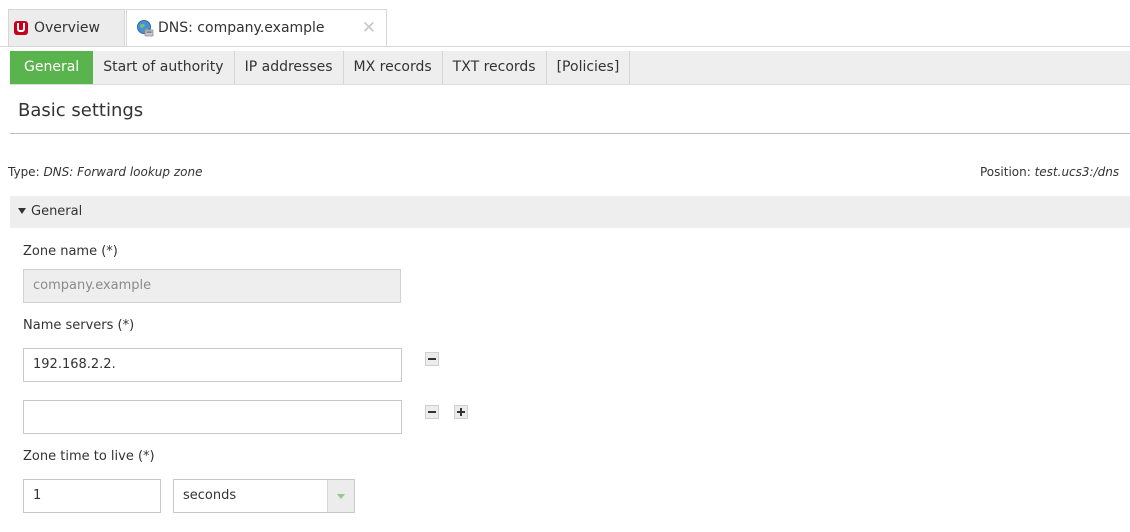 The width and height of the screenshot is (1130, 532). I want to click on remove-name-server-1-button, so click(432, 359).